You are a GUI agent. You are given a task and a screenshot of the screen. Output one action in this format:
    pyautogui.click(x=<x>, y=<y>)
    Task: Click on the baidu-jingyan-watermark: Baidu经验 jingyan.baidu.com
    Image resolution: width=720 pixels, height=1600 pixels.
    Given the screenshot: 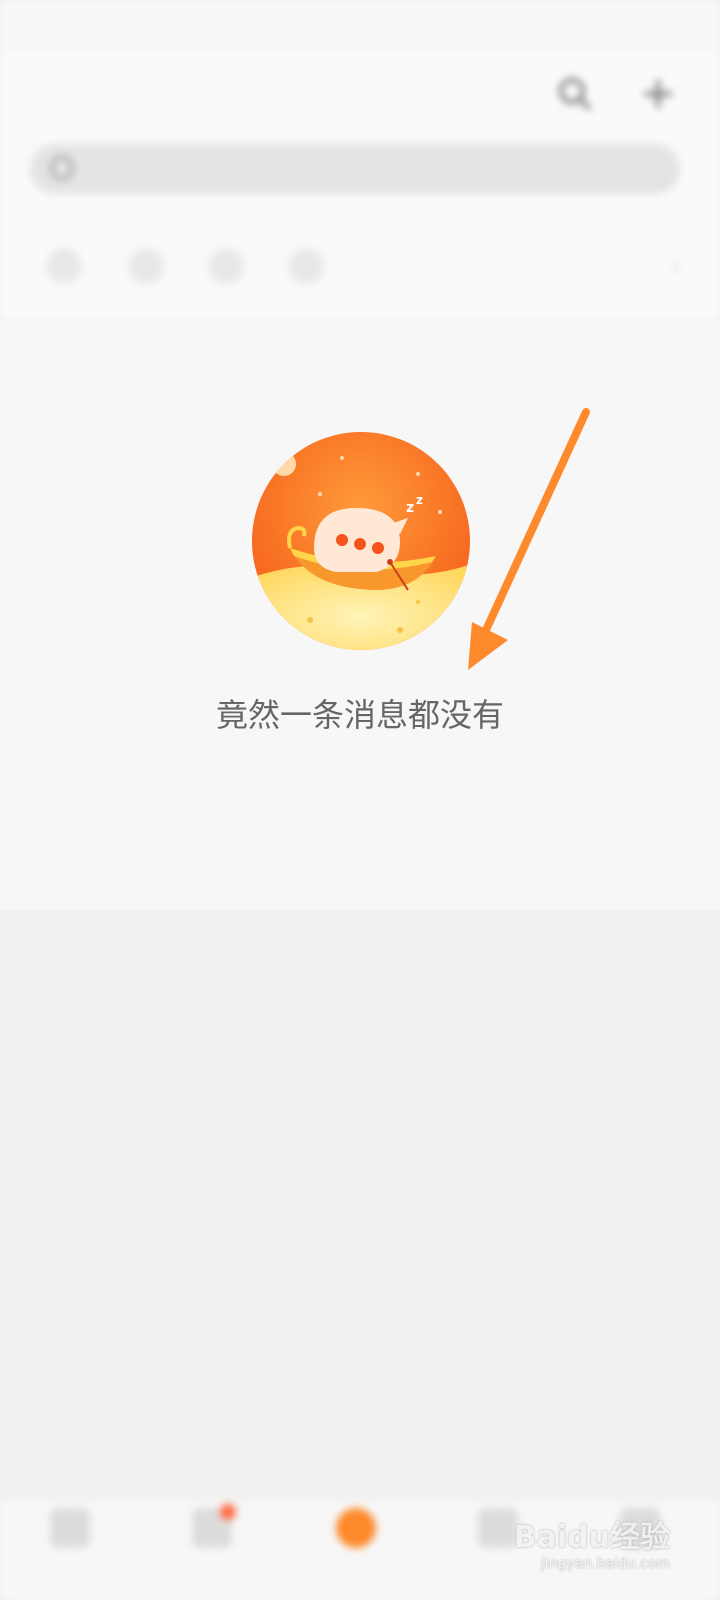 What is the action you would take?
    pyautogui.click(x=592, y=1542)
    